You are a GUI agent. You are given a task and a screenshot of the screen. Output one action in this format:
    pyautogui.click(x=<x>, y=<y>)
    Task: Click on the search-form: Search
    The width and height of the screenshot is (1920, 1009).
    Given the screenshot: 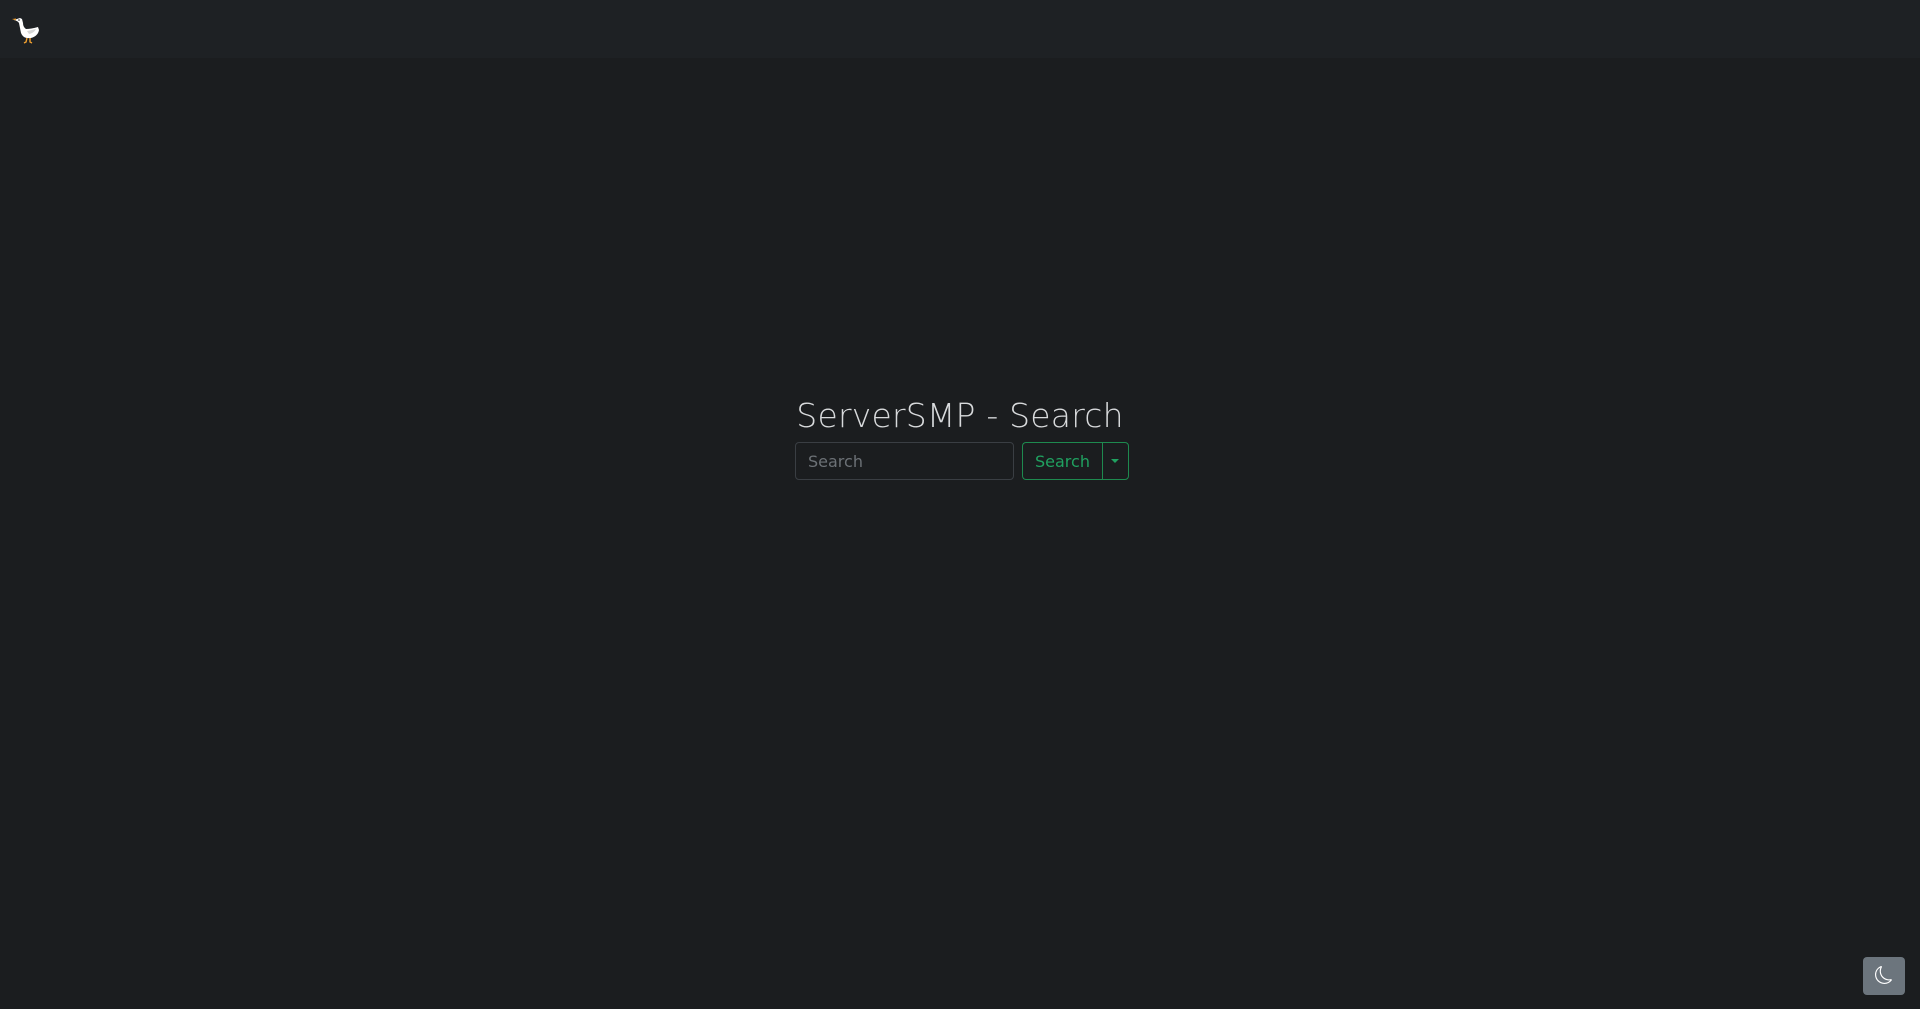 What is the action you would take?
    pyautogui.click(x=962, y=461)
    